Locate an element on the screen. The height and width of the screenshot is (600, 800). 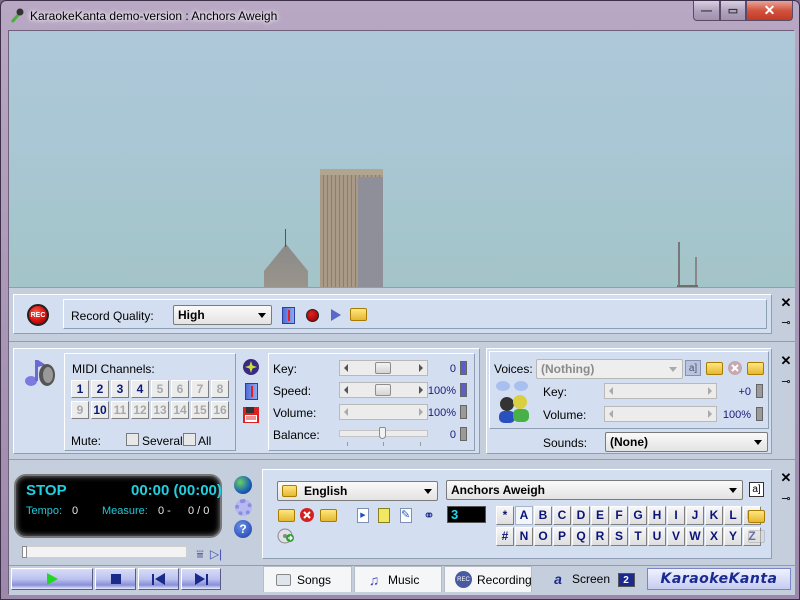
play-recording-button is located at coordinates (336, 315).